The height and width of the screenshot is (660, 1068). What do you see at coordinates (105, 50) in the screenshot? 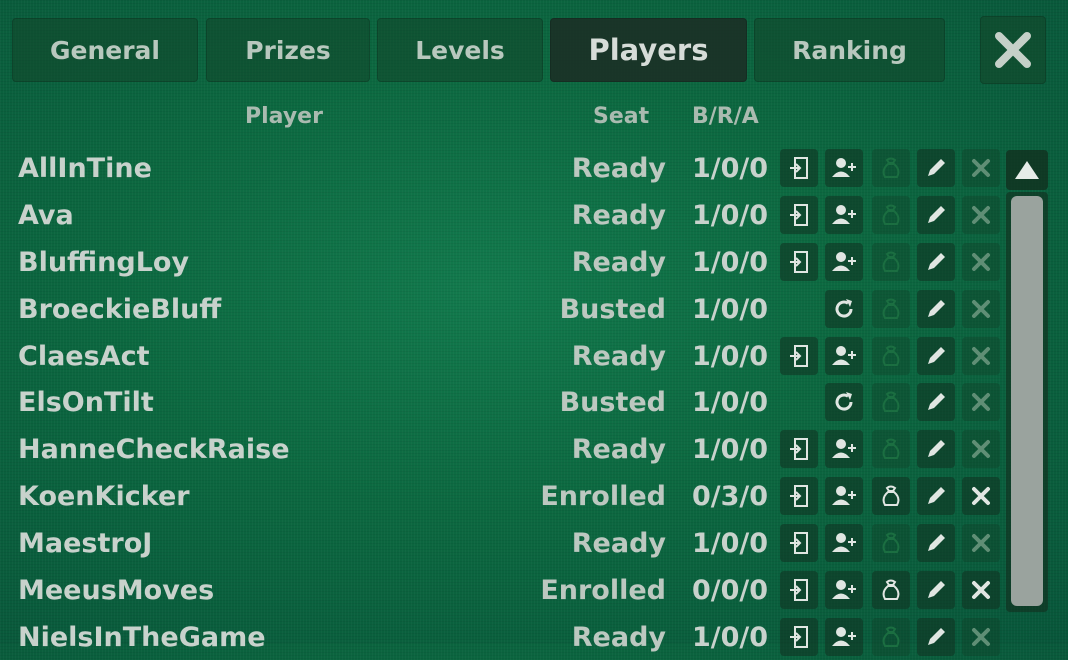
I see `tab-general: General` at bounding box center [105, 50].